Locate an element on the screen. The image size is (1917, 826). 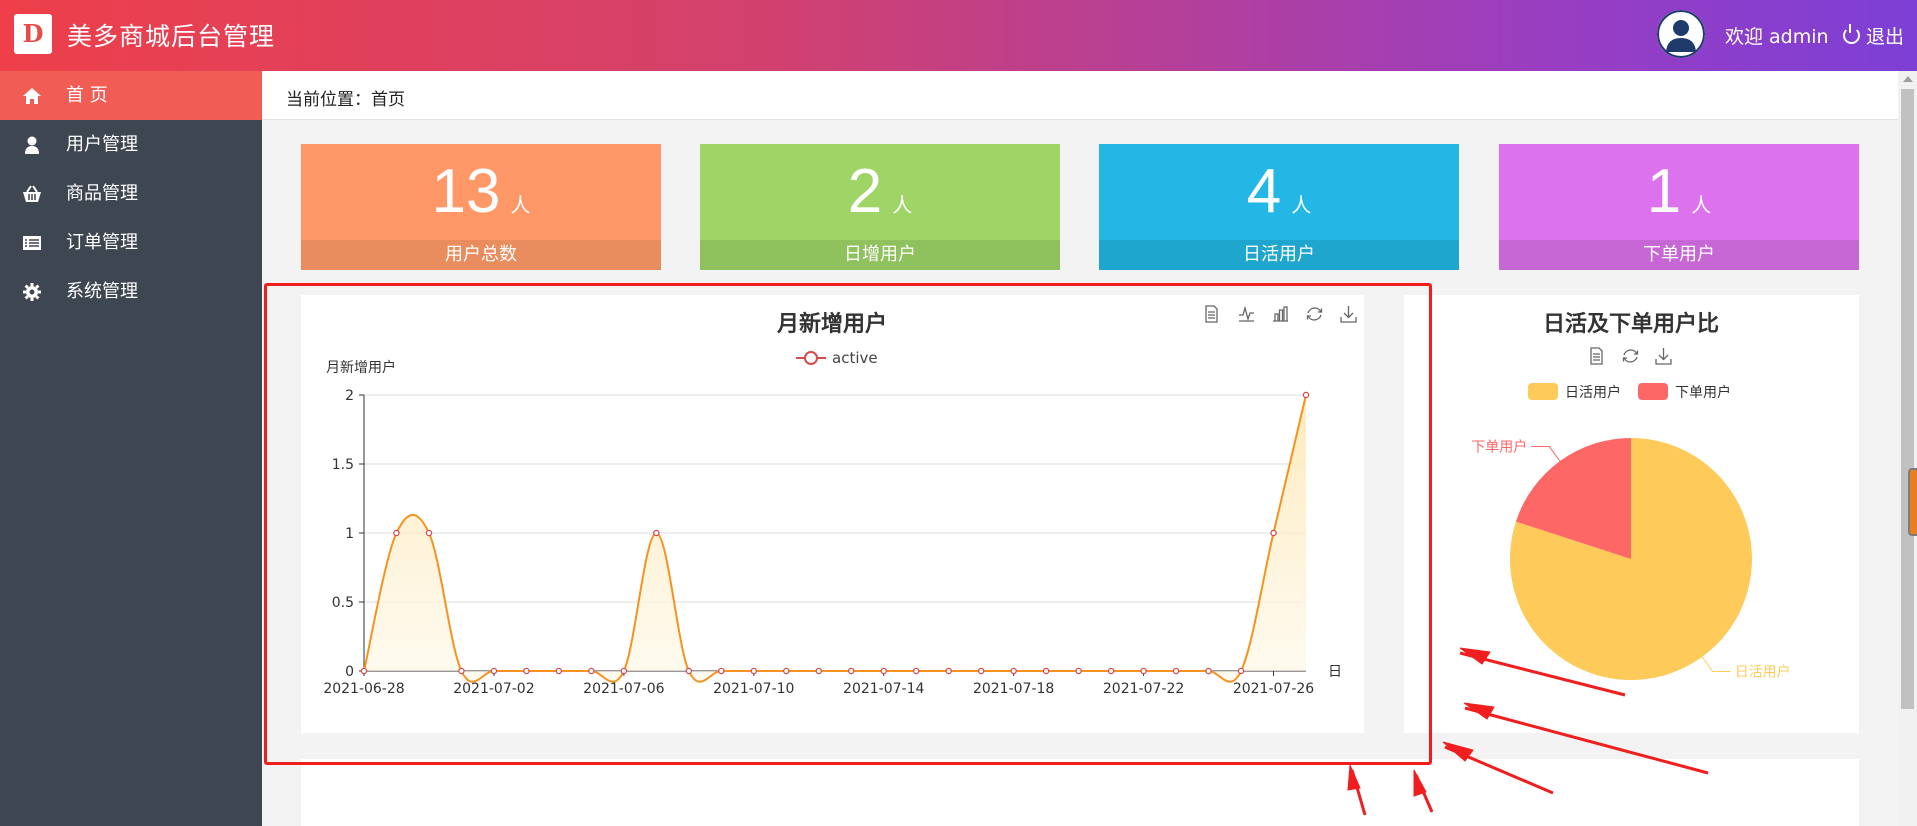
legend-label: 日活用户 is located at coordinates (1593, 392).